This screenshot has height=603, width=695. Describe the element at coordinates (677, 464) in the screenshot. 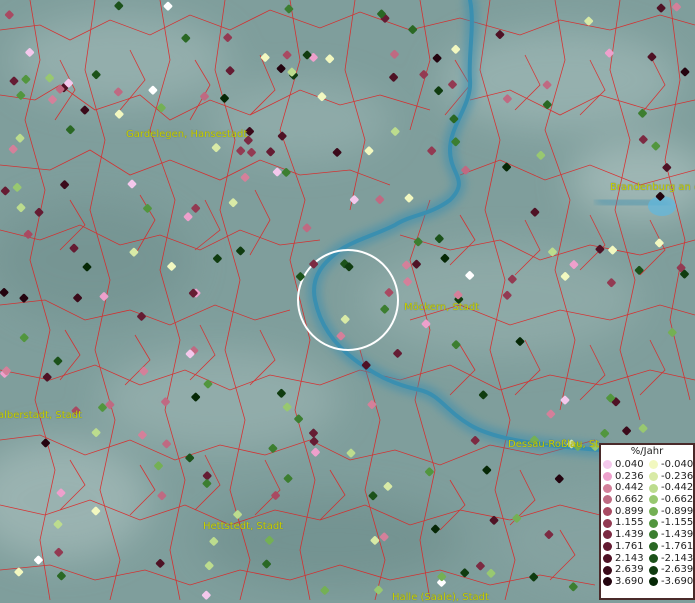

I see `legend-label: -0.040` at that location.